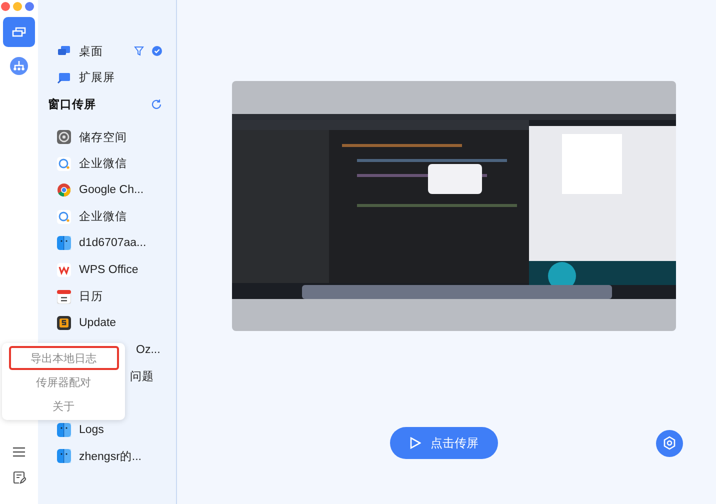 The image size is (716, 504). Describe the element at coordinates (112, 429) in the screenshot. I see `window-item: Logs` at that location.